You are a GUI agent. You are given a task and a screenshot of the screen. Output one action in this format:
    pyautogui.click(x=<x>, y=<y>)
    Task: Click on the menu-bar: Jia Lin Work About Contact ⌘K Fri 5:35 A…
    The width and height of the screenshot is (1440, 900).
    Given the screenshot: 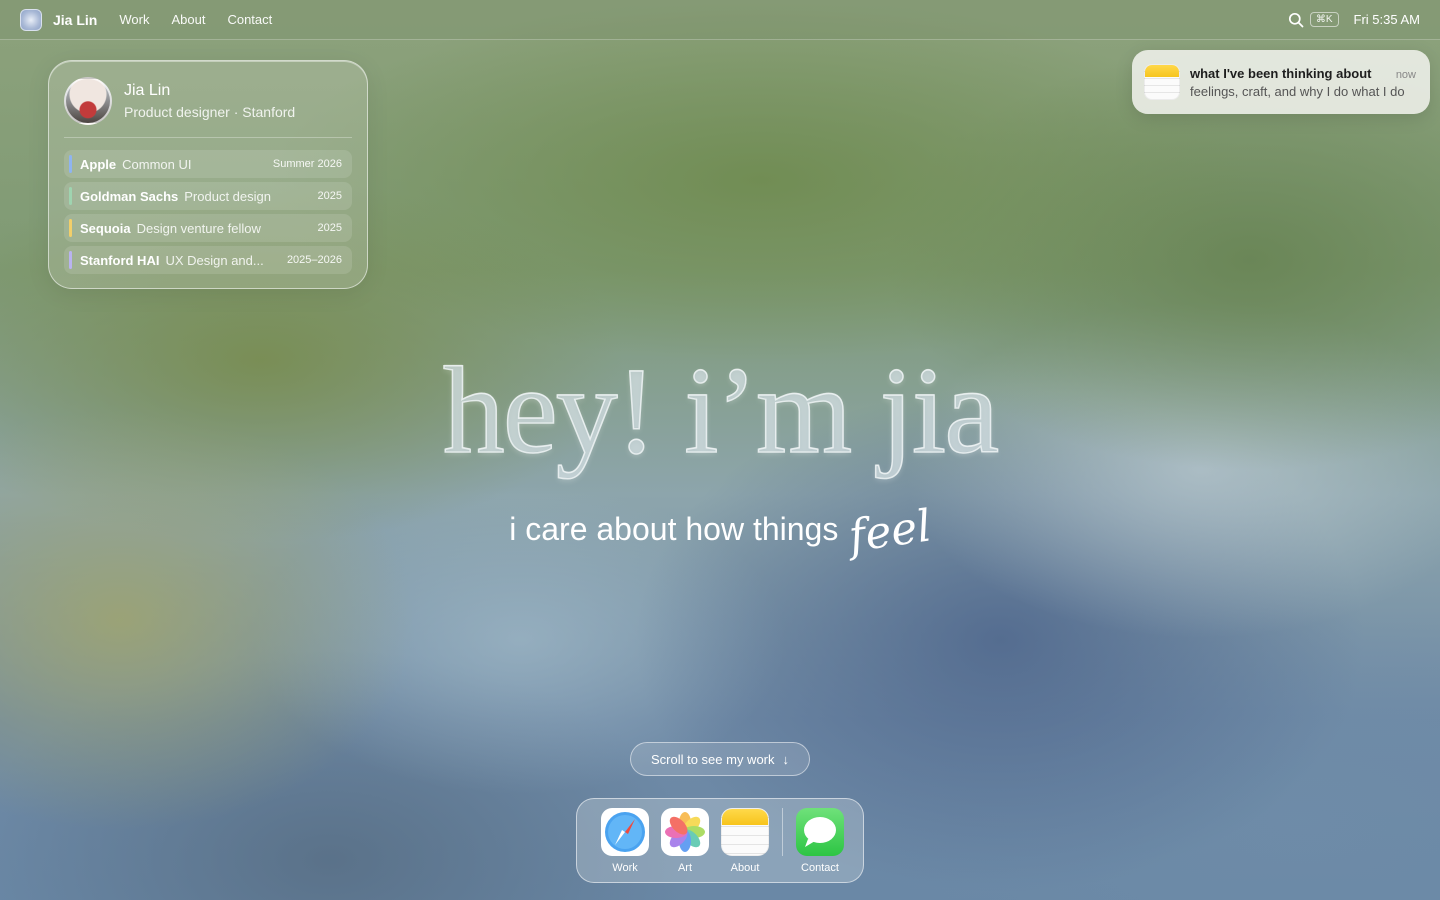 What is the action you would take?
    pyautogui.click(x=720, y=20)
    